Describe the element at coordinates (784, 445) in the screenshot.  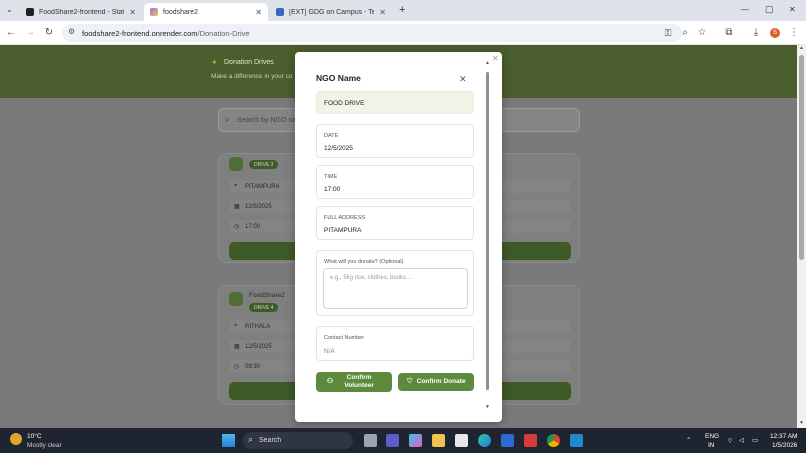
I see `clock-date: 1/5/2026` at that location.